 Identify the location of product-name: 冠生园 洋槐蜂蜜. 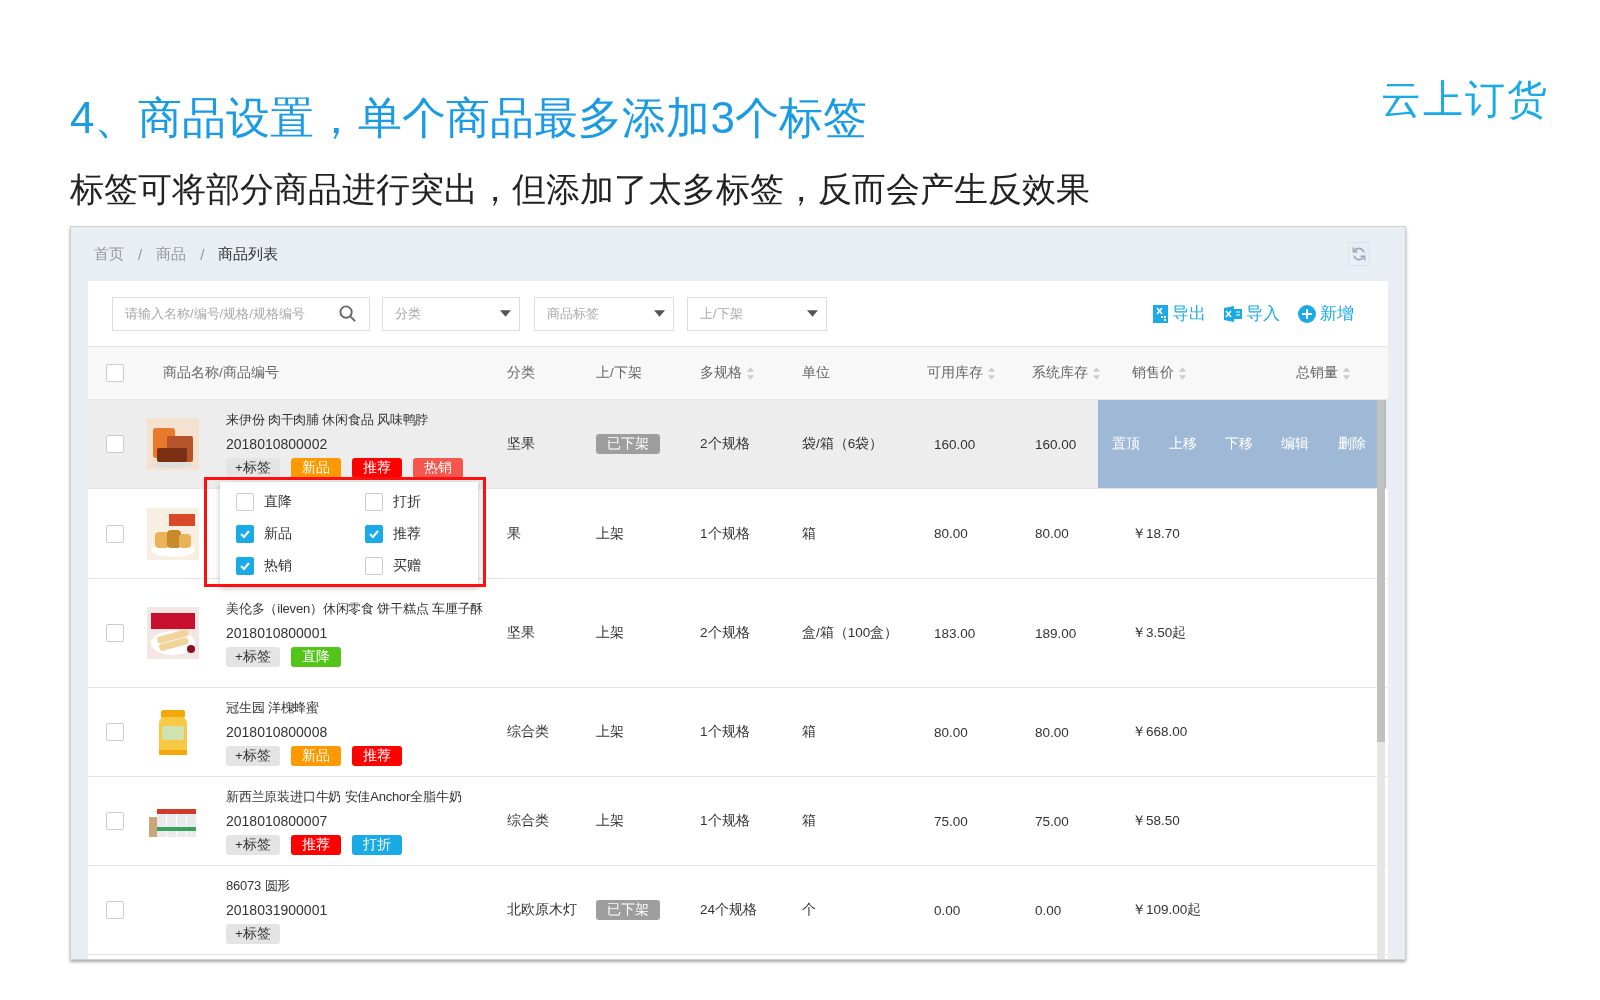
(273, 708).